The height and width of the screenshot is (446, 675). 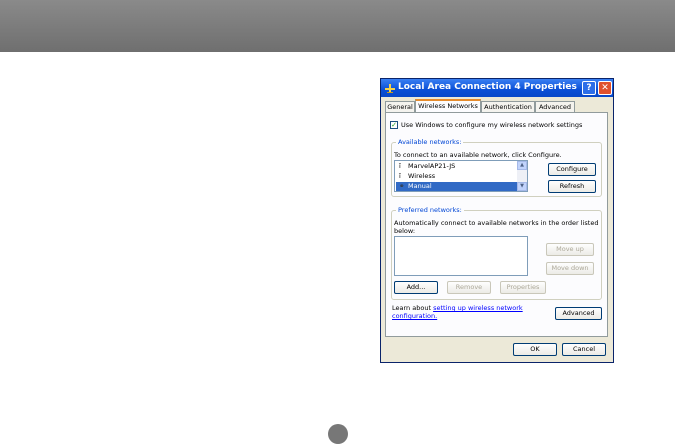 I want to click on header-bar, so click(x=337, y=26).